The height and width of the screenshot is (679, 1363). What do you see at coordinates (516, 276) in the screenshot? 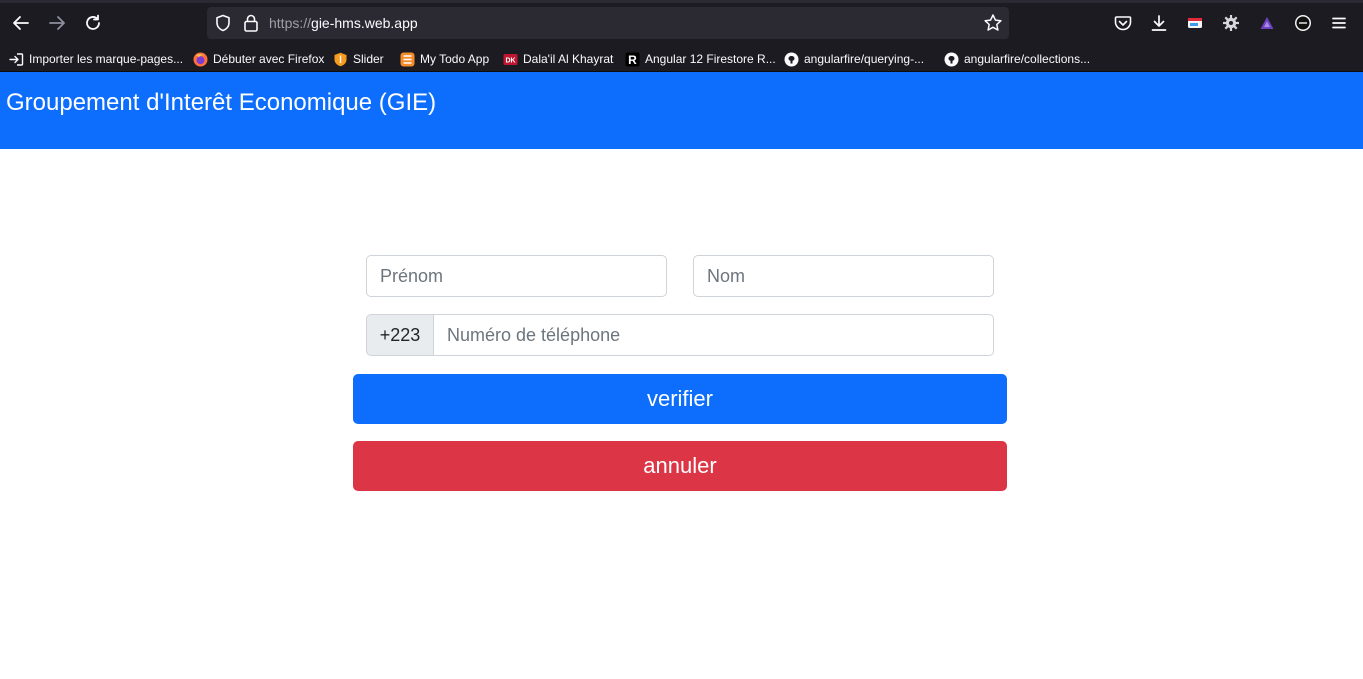
I see `prenom-field` at bounding box center [516, 276].